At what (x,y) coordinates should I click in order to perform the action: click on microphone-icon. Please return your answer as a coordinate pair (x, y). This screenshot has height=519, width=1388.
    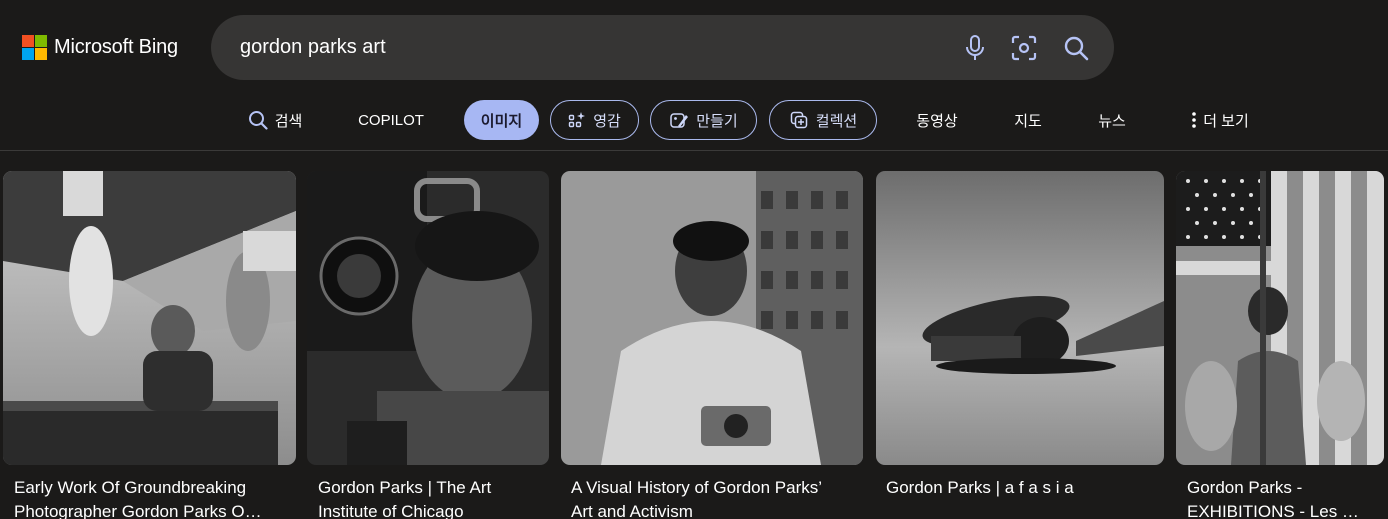
    Looking at the image, I should click on (975, 48).